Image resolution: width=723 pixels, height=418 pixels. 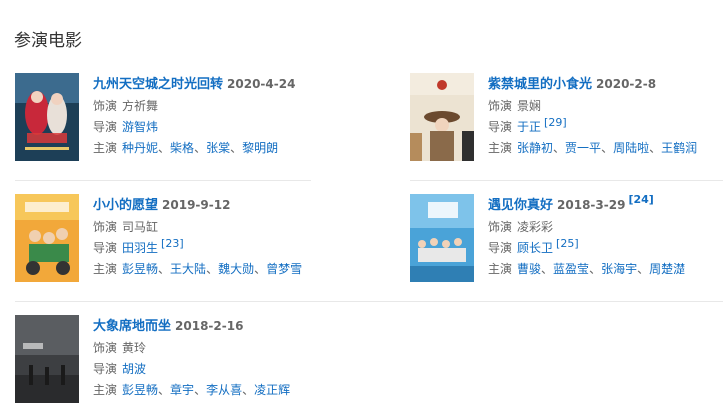 I want to click on movie-title-link: 遇见你真好, so click(x=520, y=205).